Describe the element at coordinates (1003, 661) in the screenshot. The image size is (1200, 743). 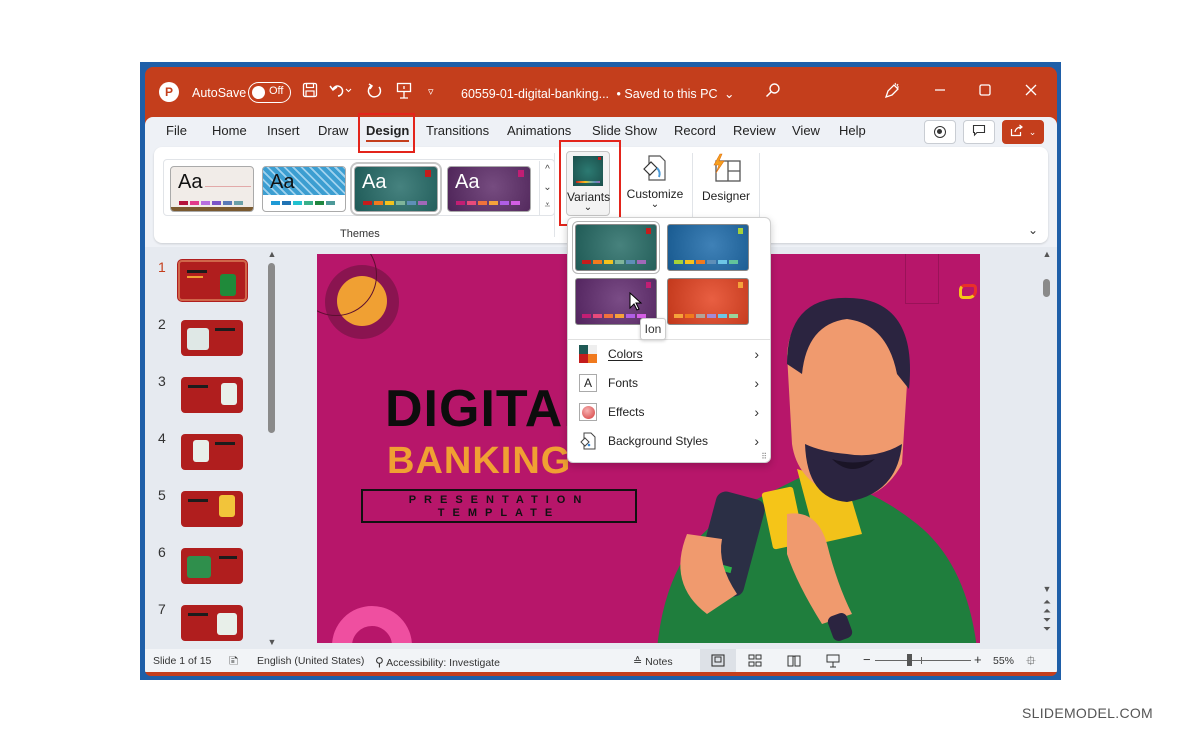
I see `zoom-level: 55%` at that location.